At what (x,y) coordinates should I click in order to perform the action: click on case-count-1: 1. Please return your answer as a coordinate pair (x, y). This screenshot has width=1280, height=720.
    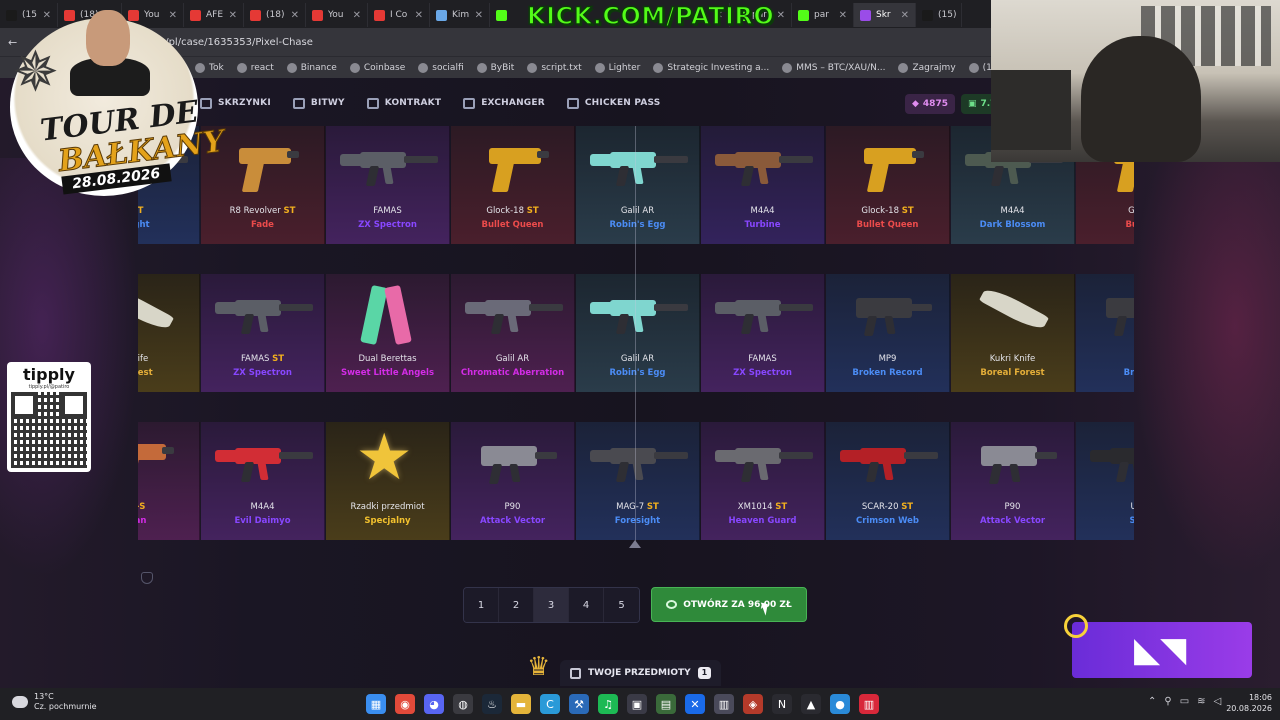
    Looking at the image, I should click on (481, 605).